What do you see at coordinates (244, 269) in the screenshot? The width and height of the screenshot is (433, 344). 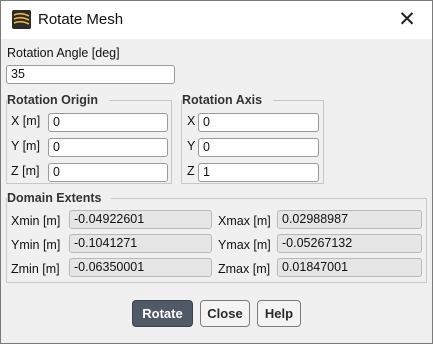 I see `zmax-label: Zmax [m]` at bounding box center [244, 269].